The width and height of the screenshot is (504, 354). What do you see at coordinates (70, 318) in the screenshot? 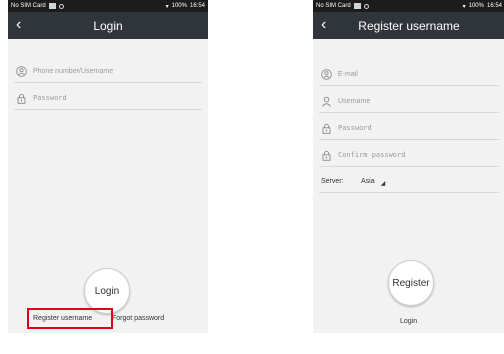
I see `register-highlight-box` at bounding box center [70, 318].